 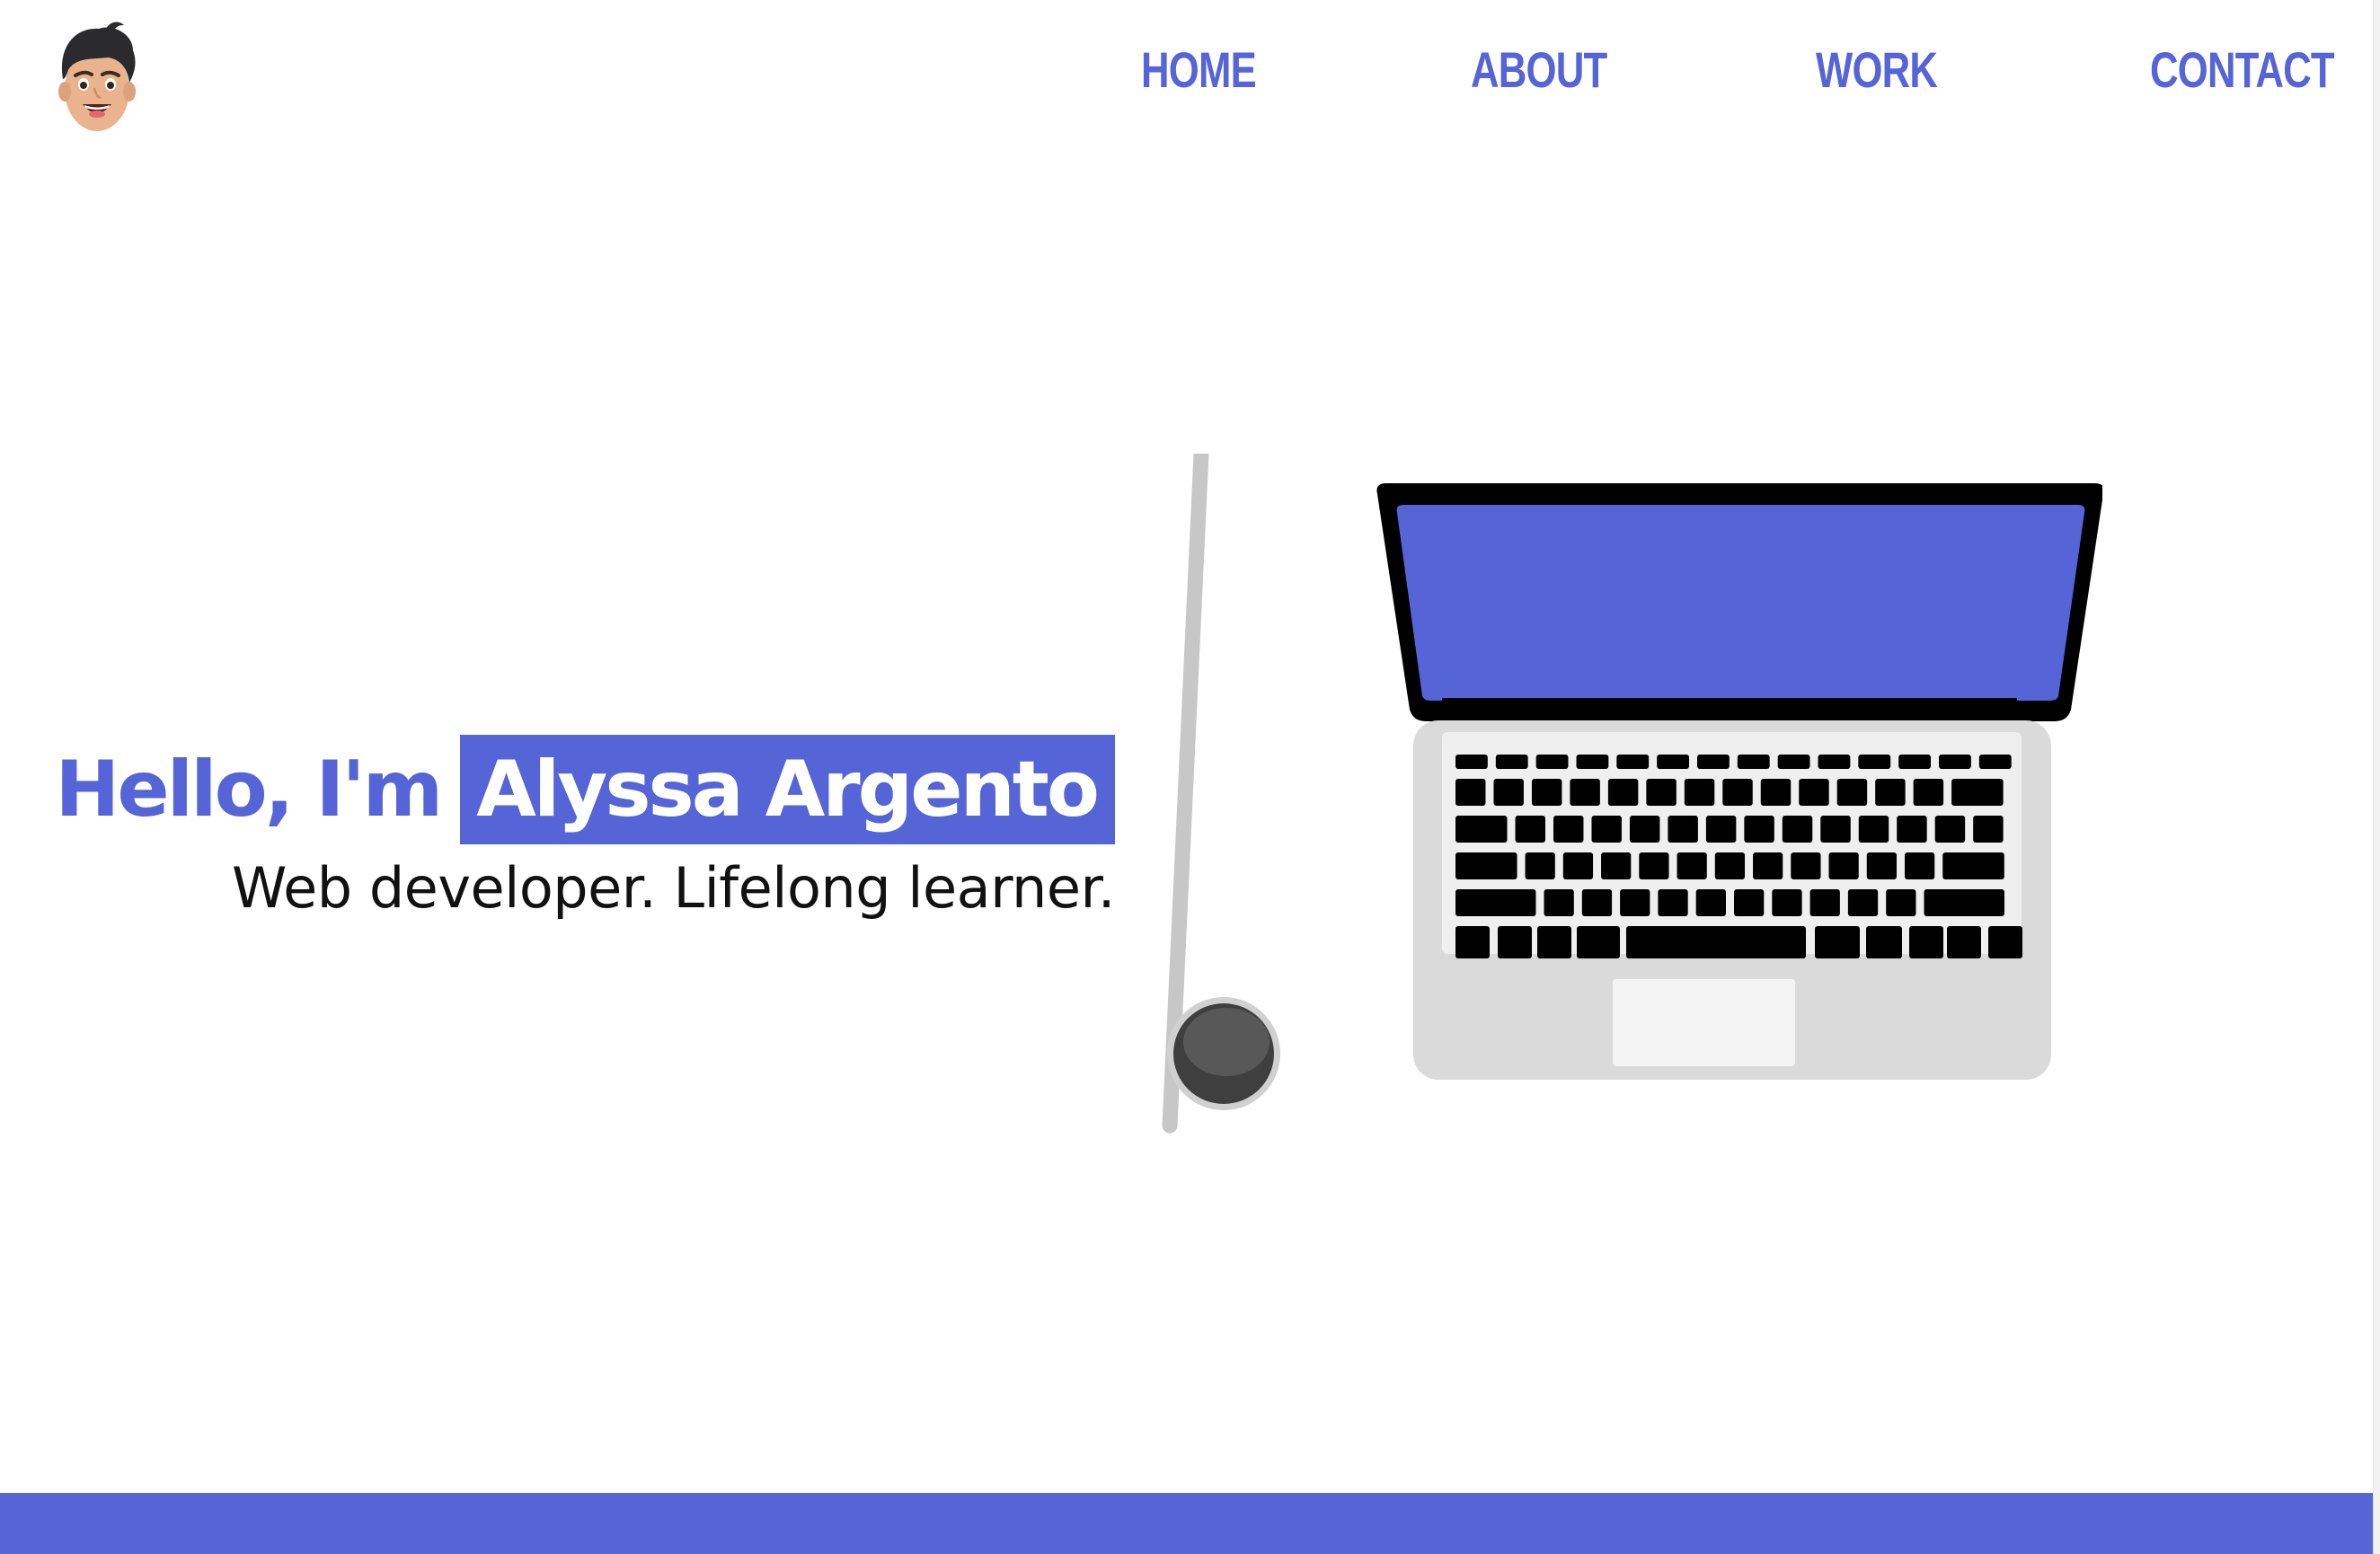 What do you see at coordinates (2243, 70) in the screenshot?
I see `nav-contact-link: CONTACT` at bounding box center [2243, 70].